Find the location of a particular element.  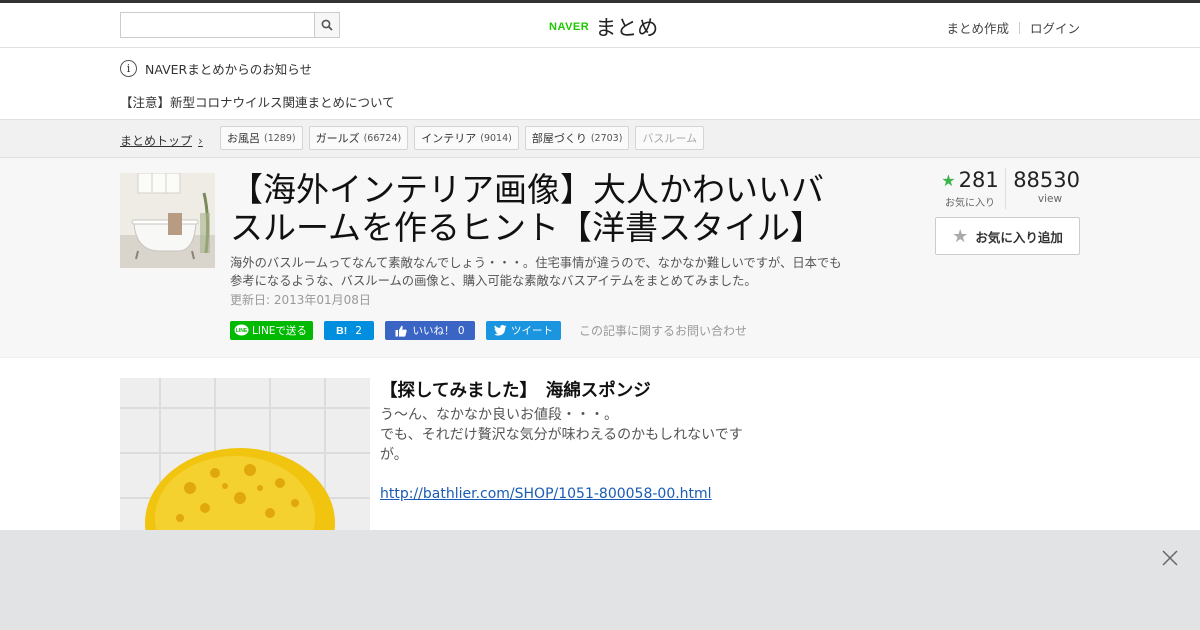

breadcrumb-top-label: まとめトップ is located at coordinates (156, 141).